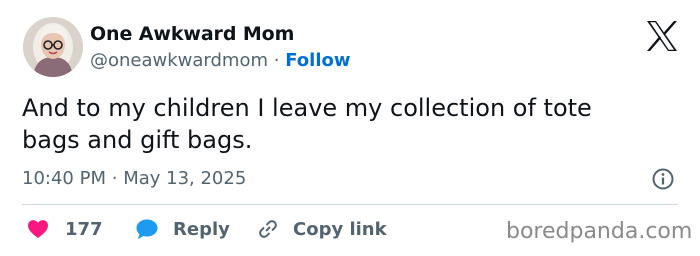 This screenshot has width=700, height=256. What do you see at coordinates (268, 229) in the screenshot?
I see `link-icon` at bounding box center [268, 229].